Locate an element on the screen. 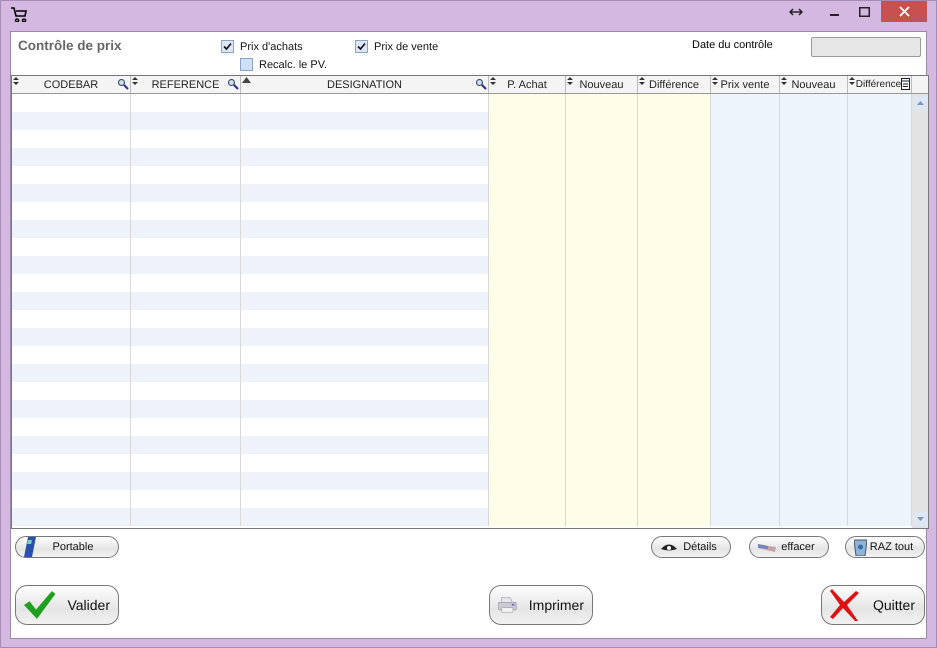 Image resolution: width=937 pixels, height=648 pixels. close-button is located at coordinates (904, 11).